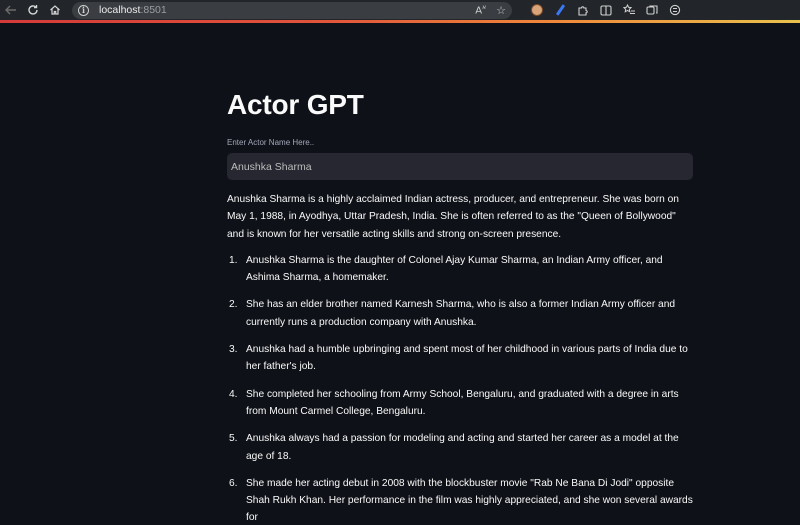 This screenshot has height=525, width=800. Describe the element at coordinates (675, 10) in the screenshot. I see `copilot-icon` at that location.